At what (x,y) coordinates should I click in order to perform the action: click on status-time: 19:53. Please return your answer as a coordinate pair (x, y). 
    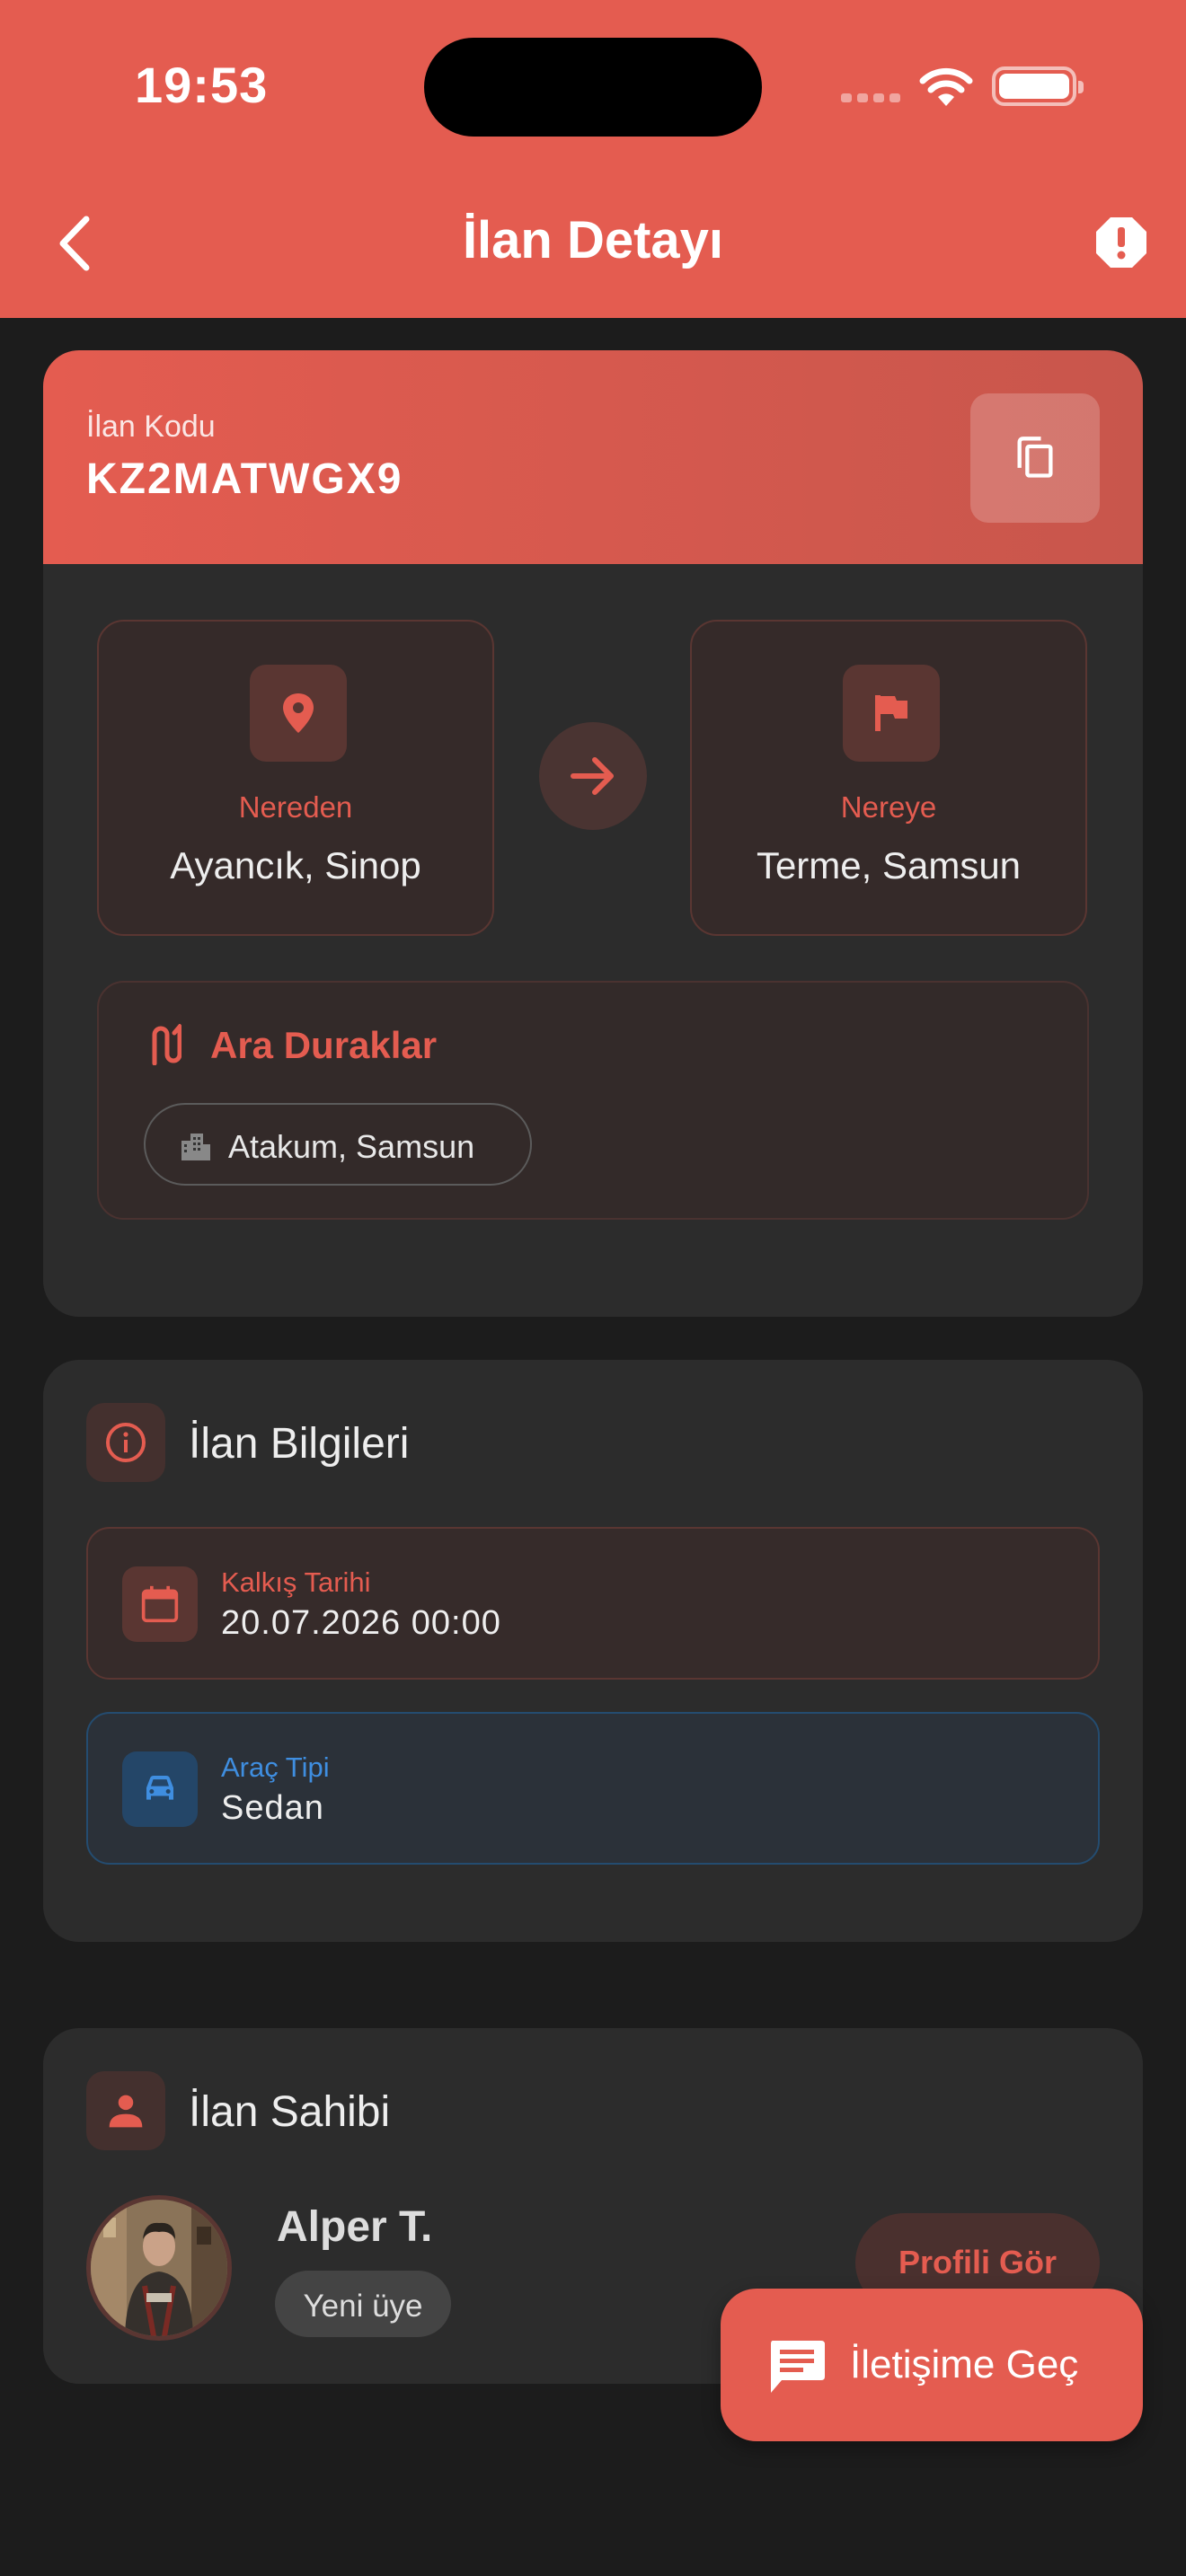
    Looking at the image, I should click on (202, 85).